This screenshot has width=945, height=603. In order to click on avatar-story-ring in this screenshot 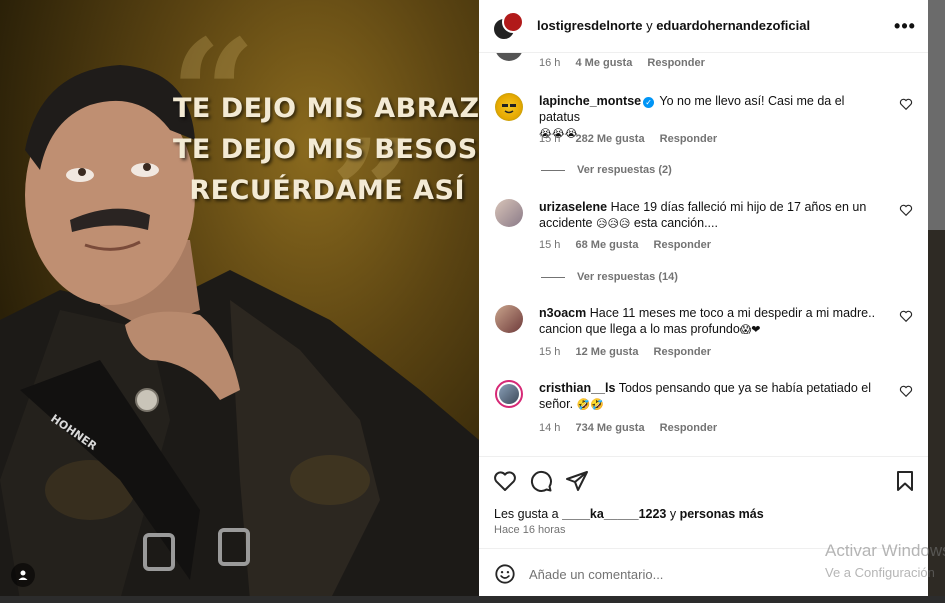, I will do `click(509, 394)`.